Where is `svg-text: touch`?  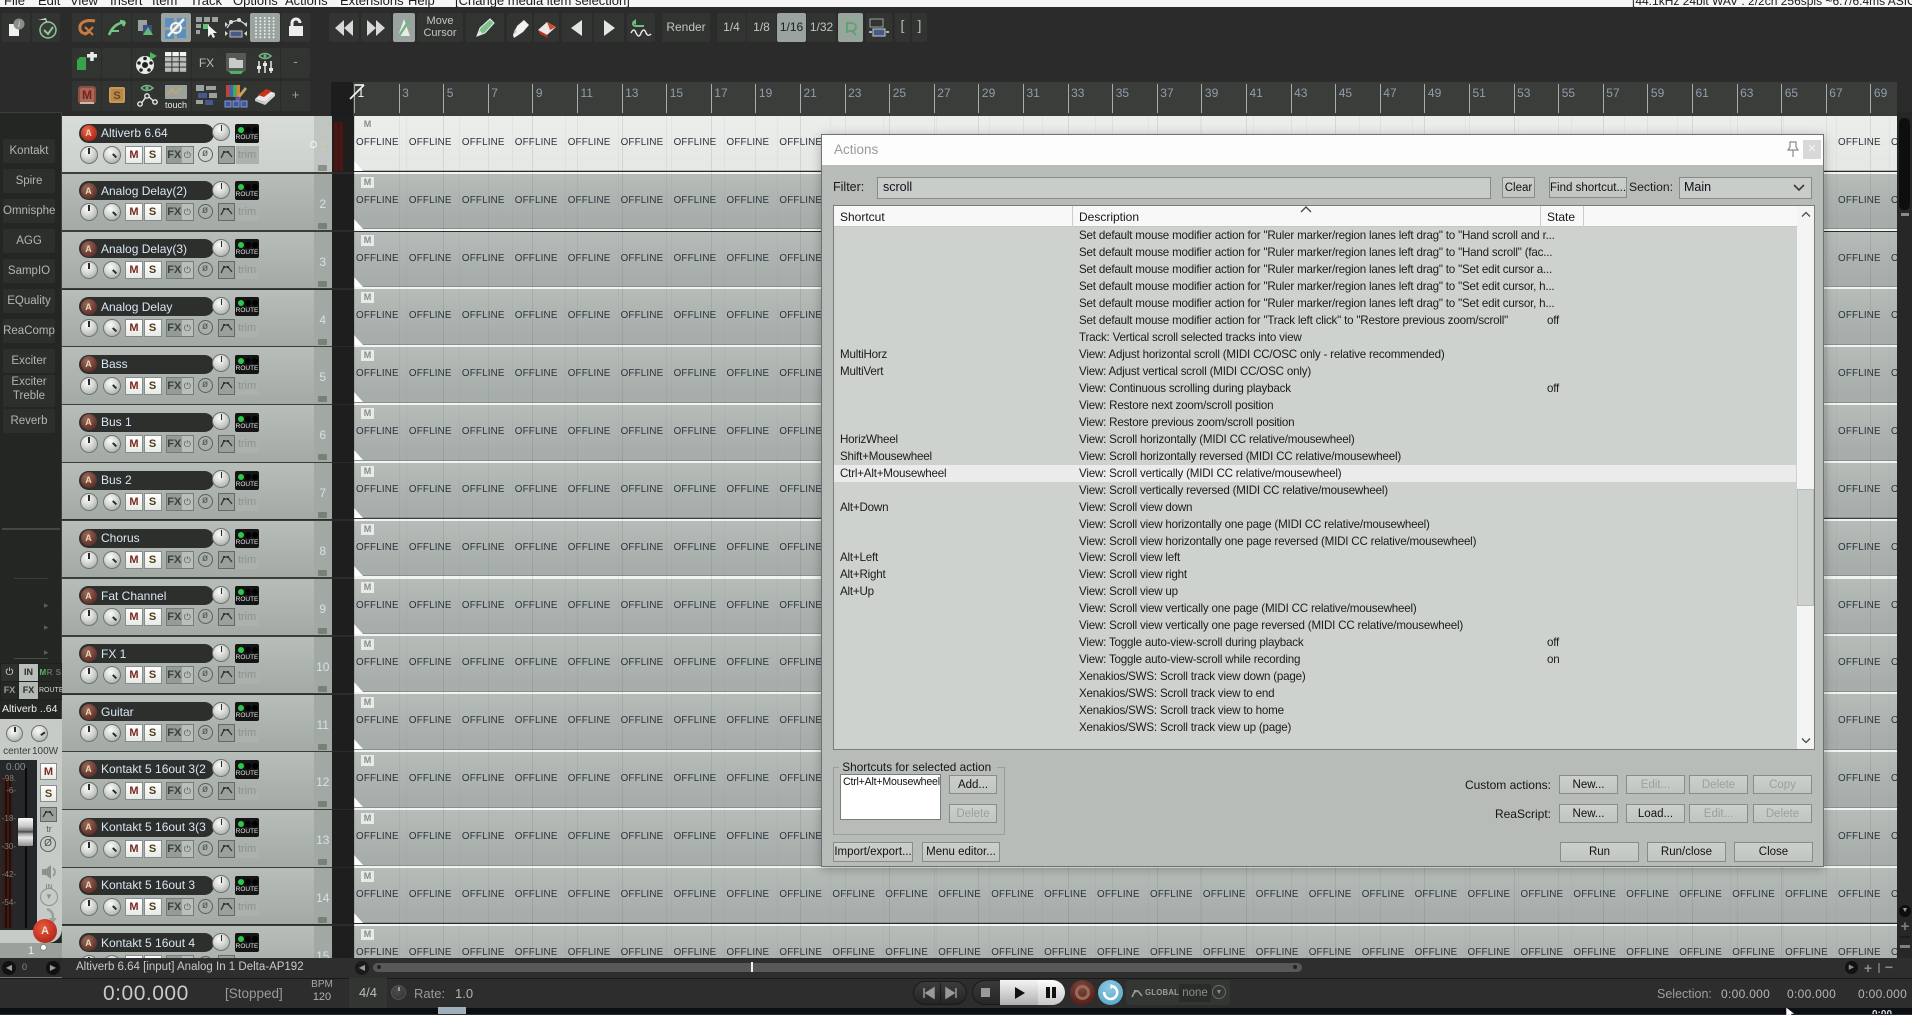
svg-text: touch is located at coordinates (176, 104).